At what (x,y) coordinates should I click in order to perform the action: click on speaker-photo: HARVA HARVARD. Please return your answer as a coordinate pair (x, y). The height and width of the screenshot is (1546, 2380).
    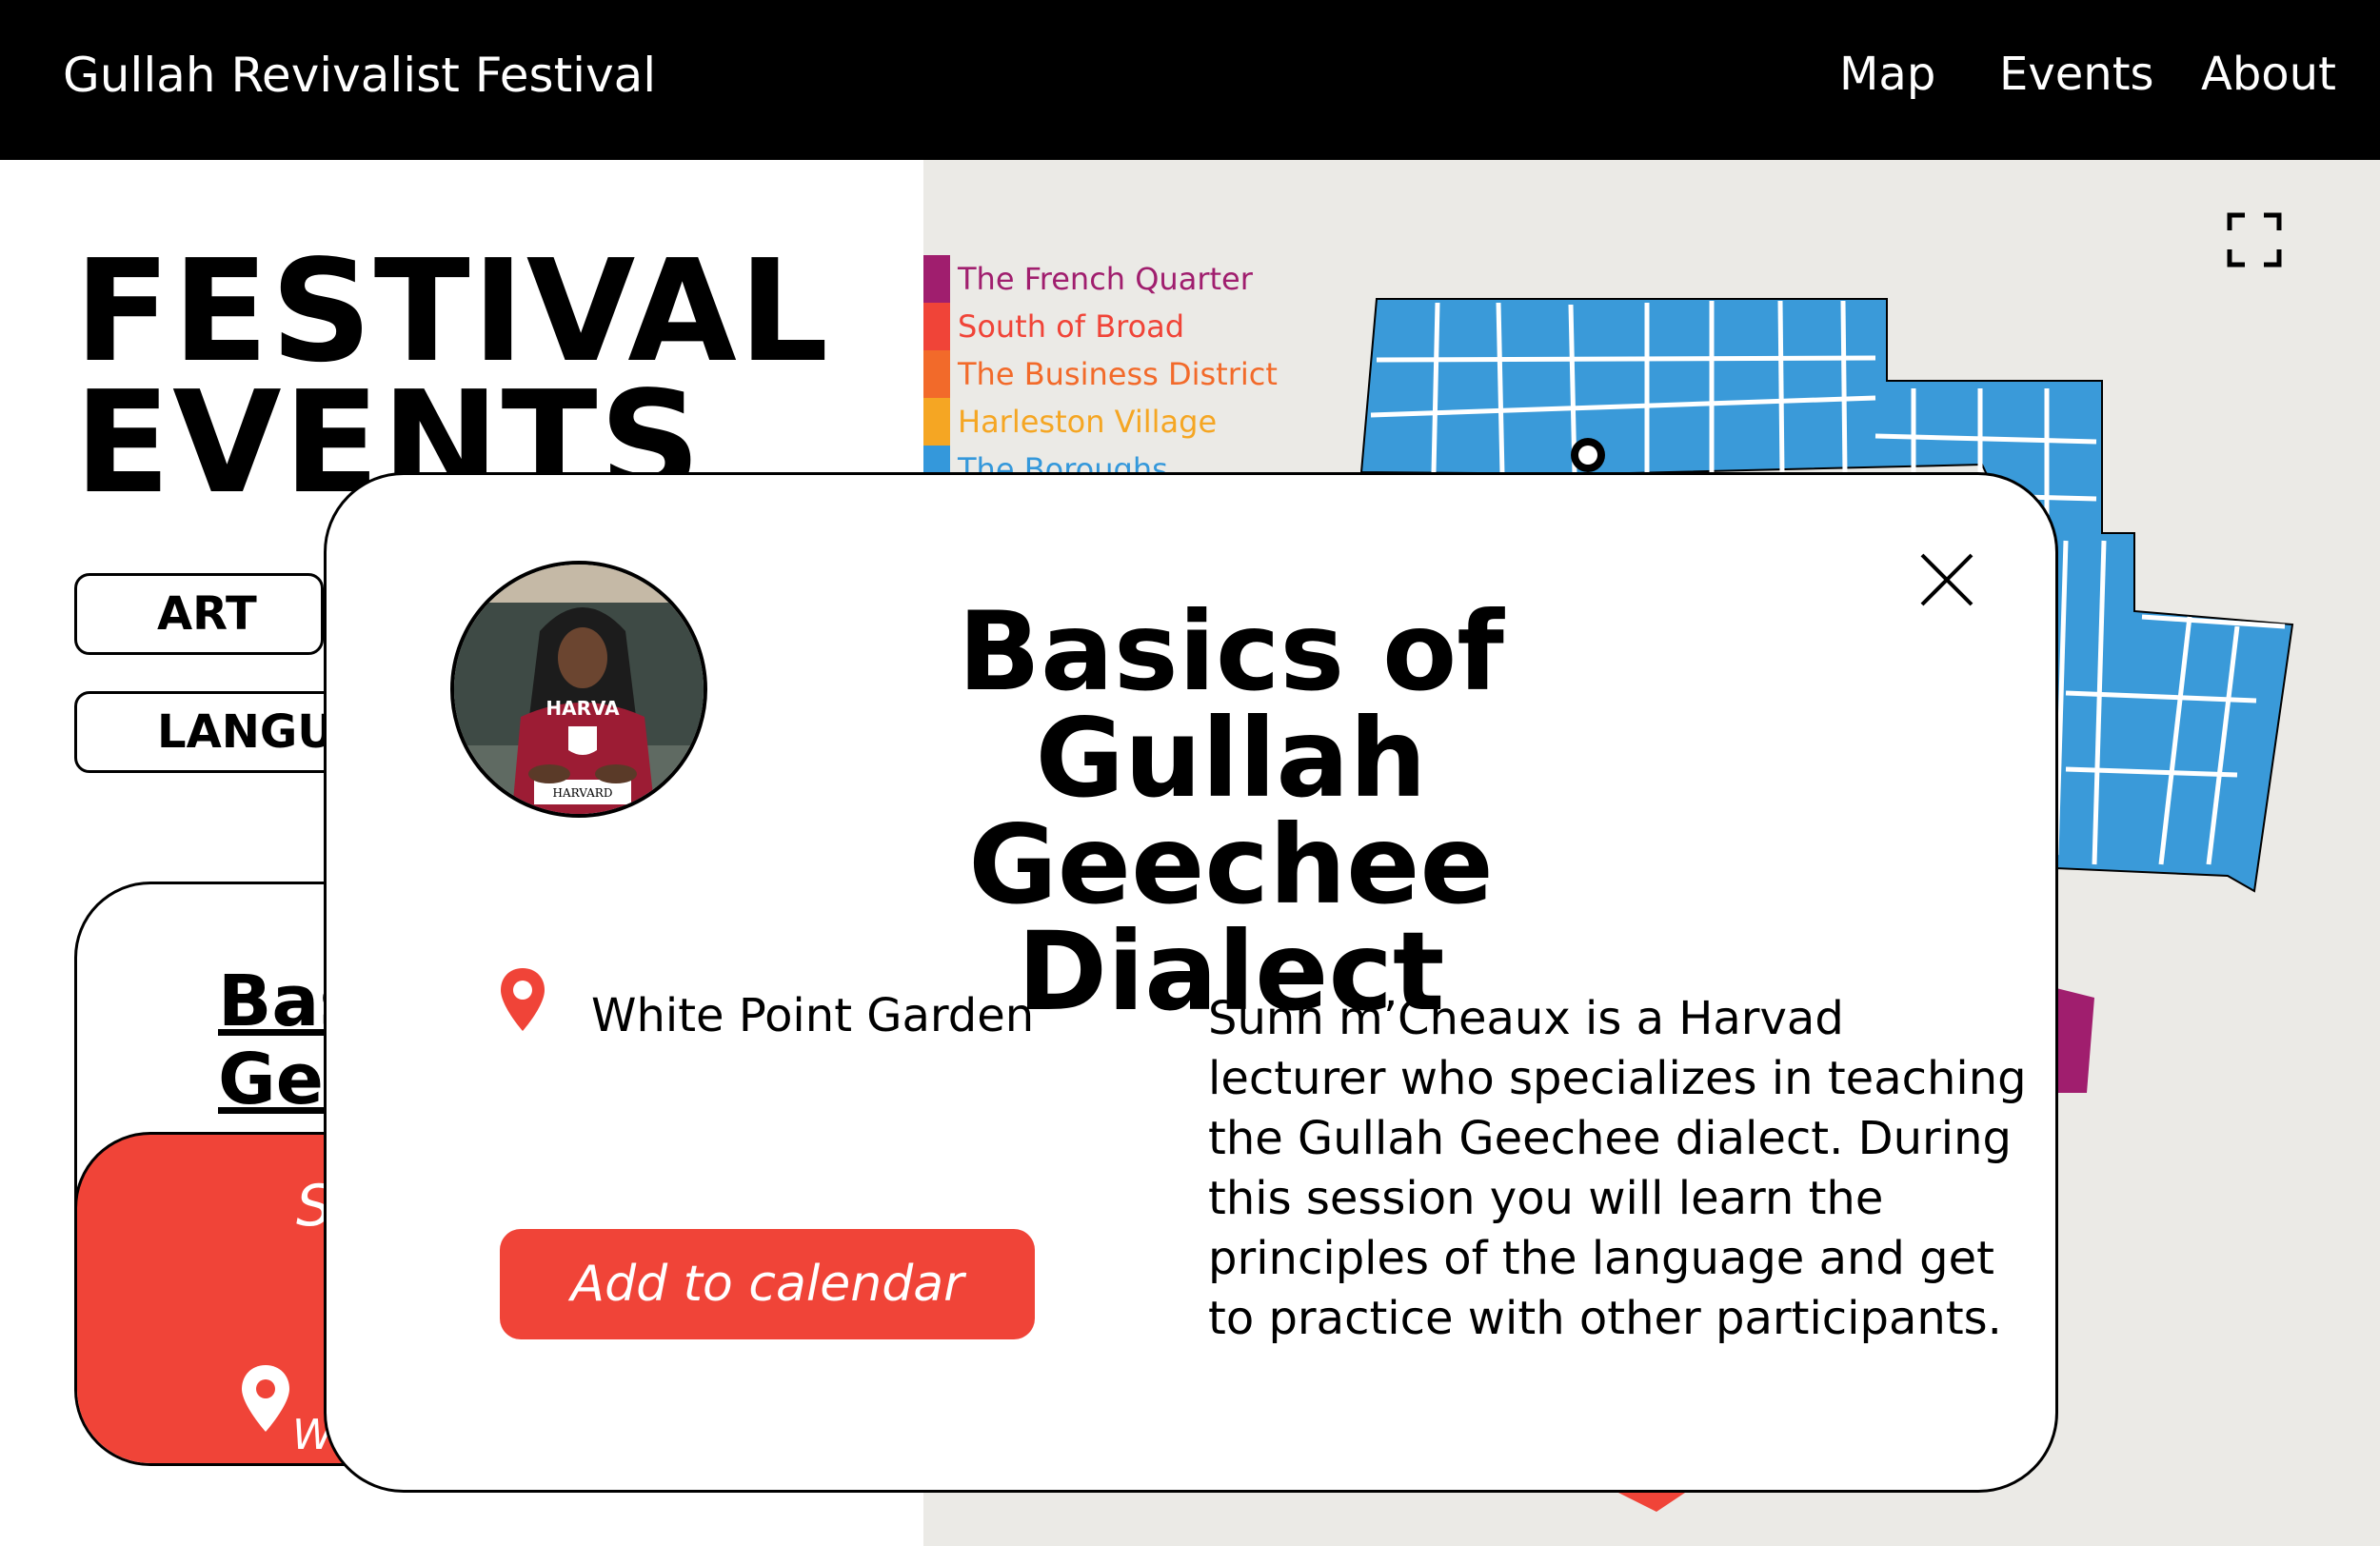
    Looking at the image, I should click on (579, 689).